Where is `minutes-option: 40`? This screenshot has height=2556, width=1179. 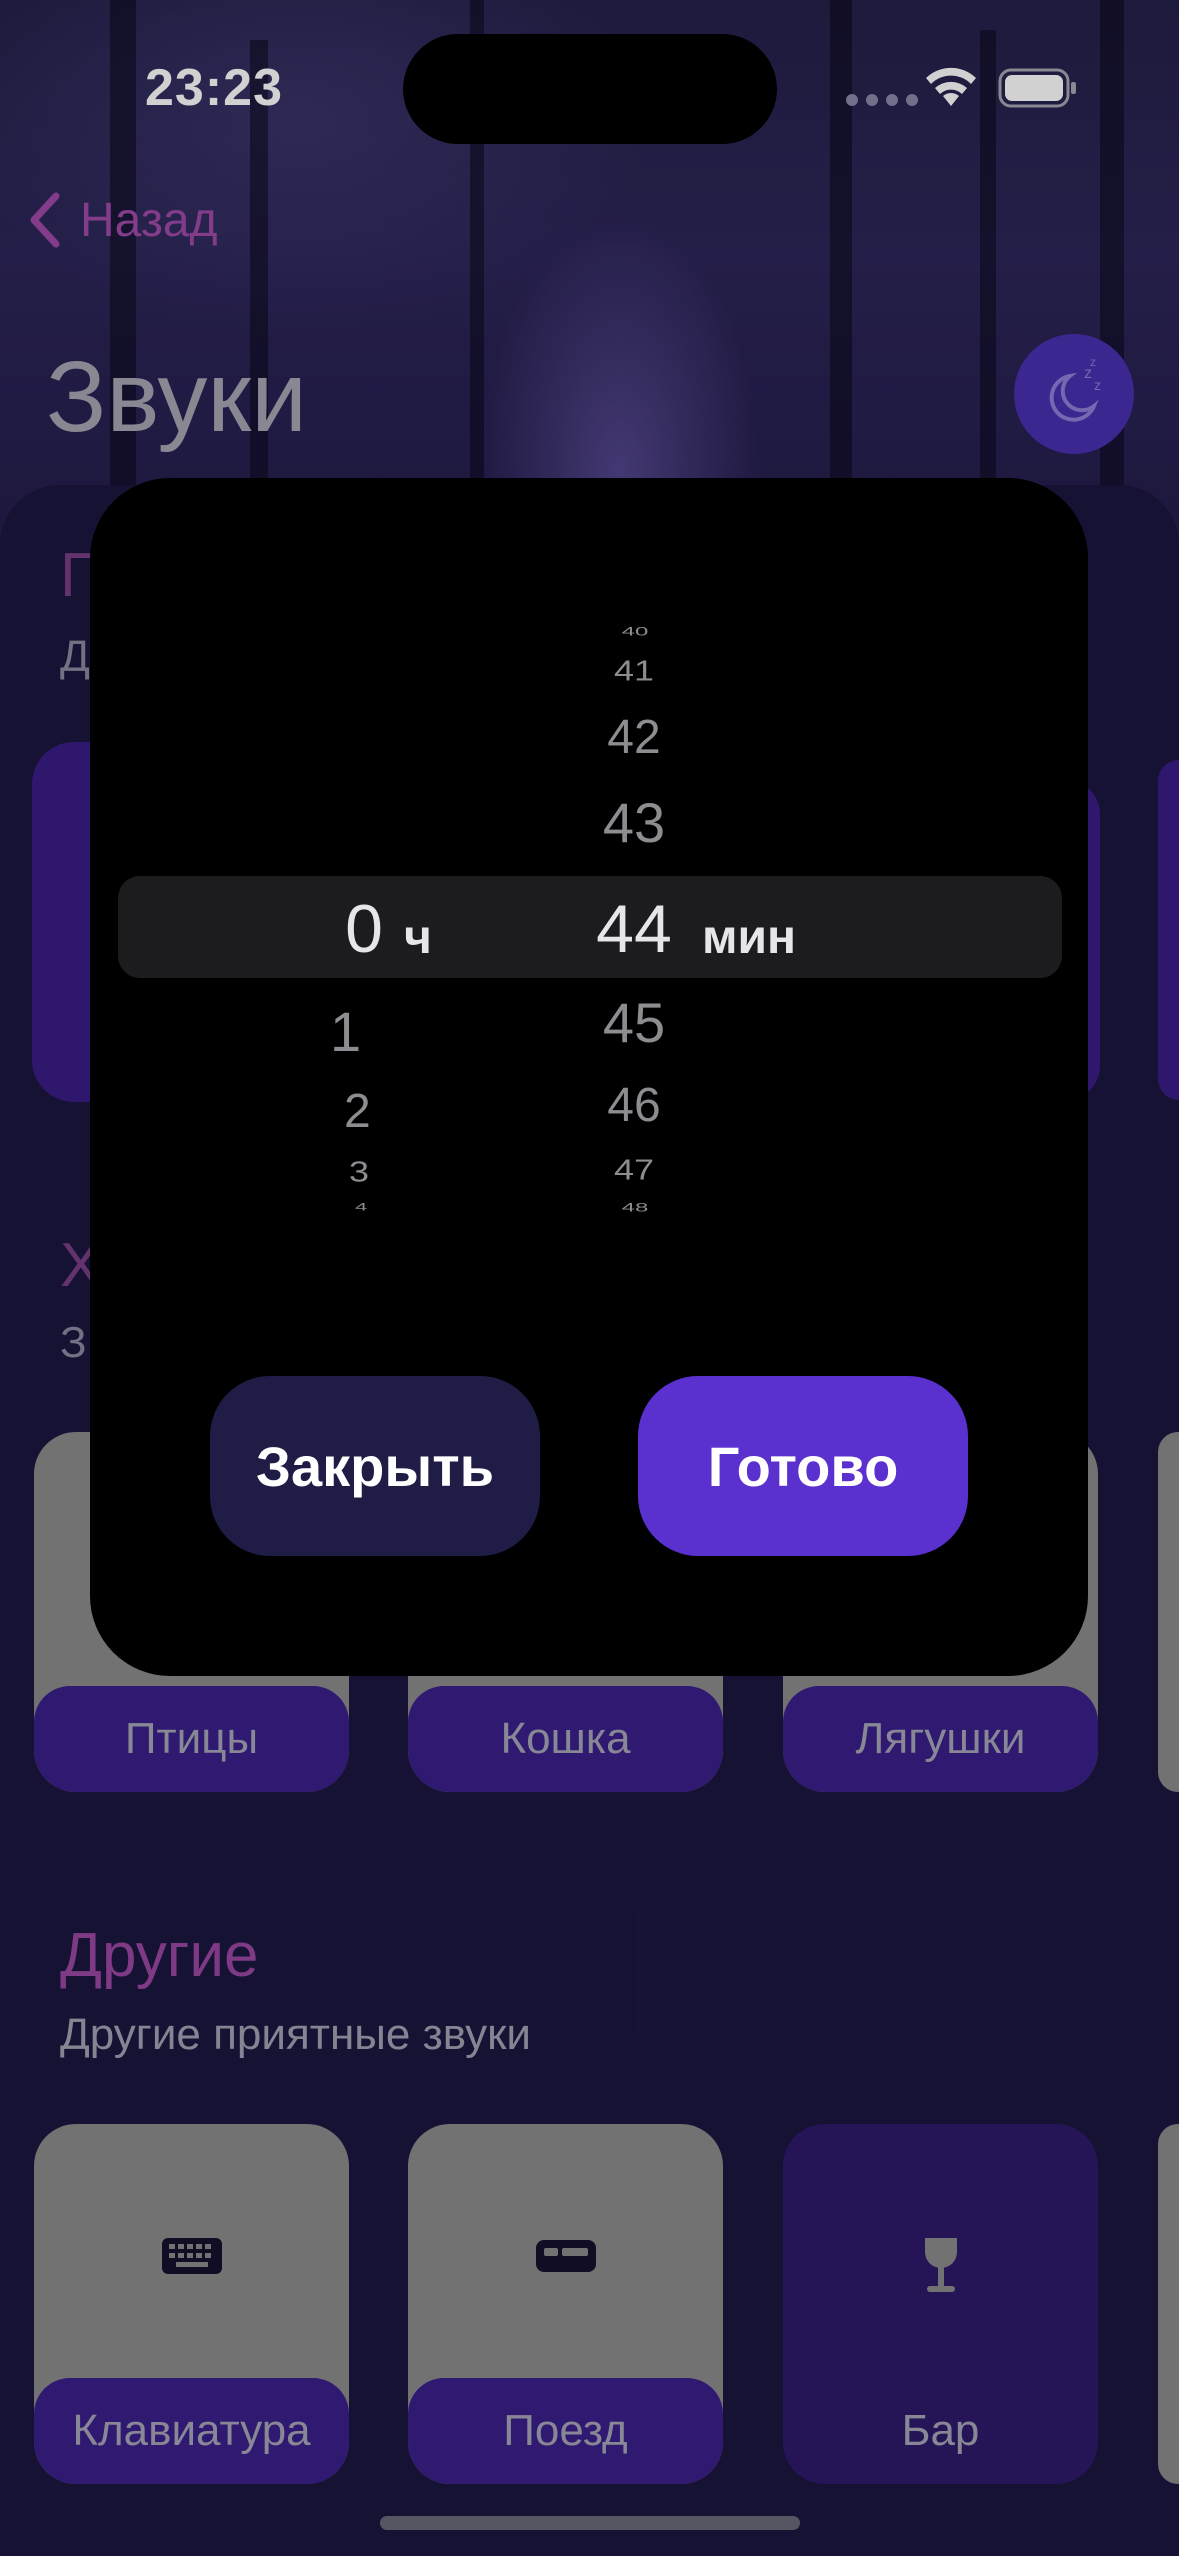 minutes-option: 40 is located at coordinates (635, 632).